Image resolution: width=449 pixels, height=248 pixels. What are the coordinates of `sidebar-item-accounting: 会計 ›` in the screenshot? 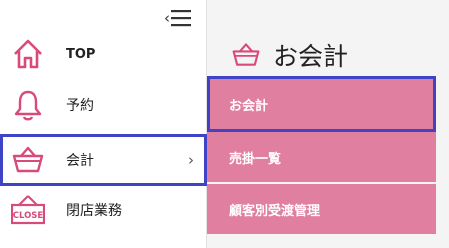 It's located at (103, 160).